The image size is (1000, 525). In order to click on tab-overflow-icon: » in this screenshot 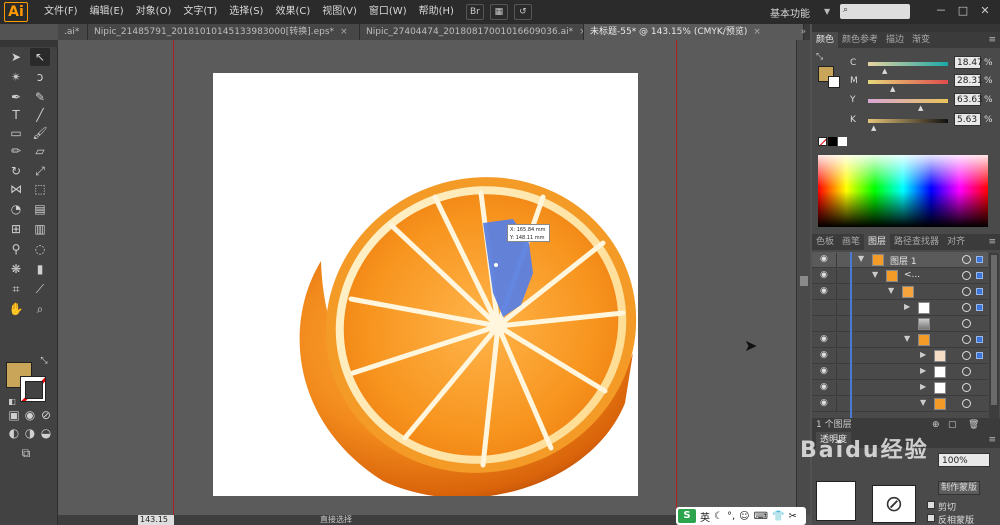, I will do `click(803, 32)`.